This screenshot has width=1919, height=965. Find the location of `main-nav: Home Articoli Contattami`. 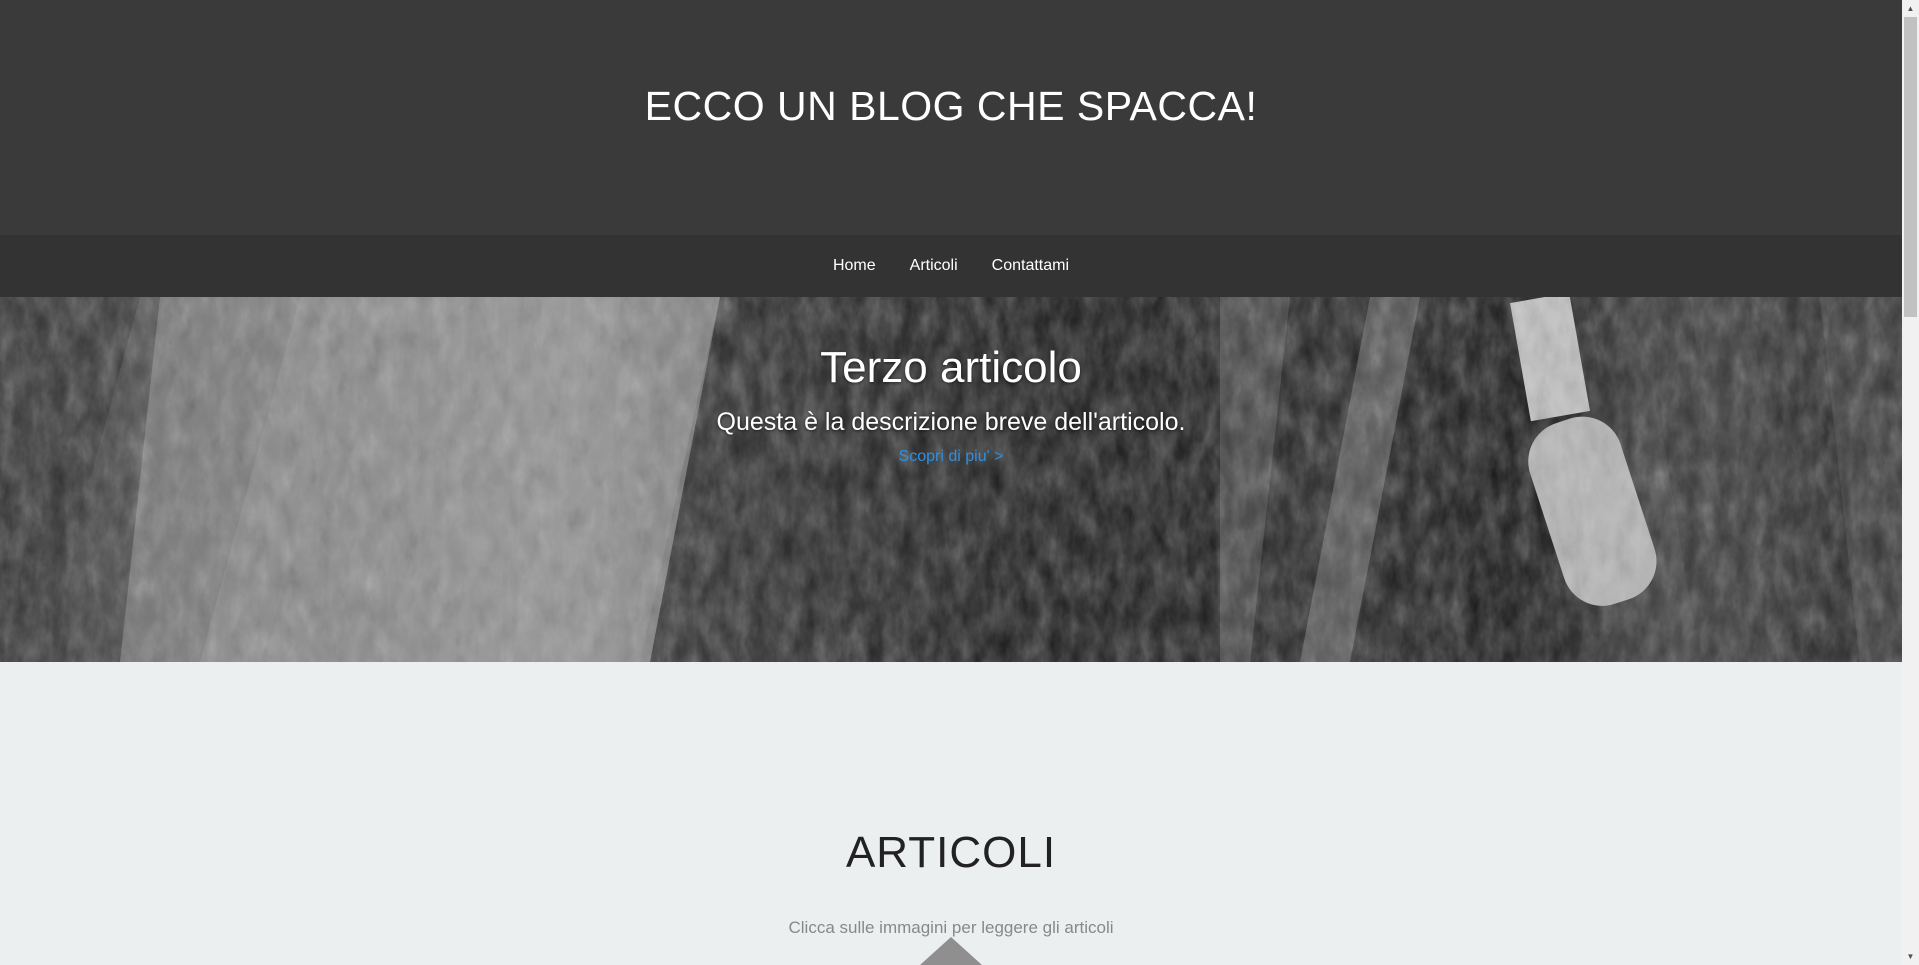

main-nav: Home Articoli Contattami is located at coordinates (951, 266).